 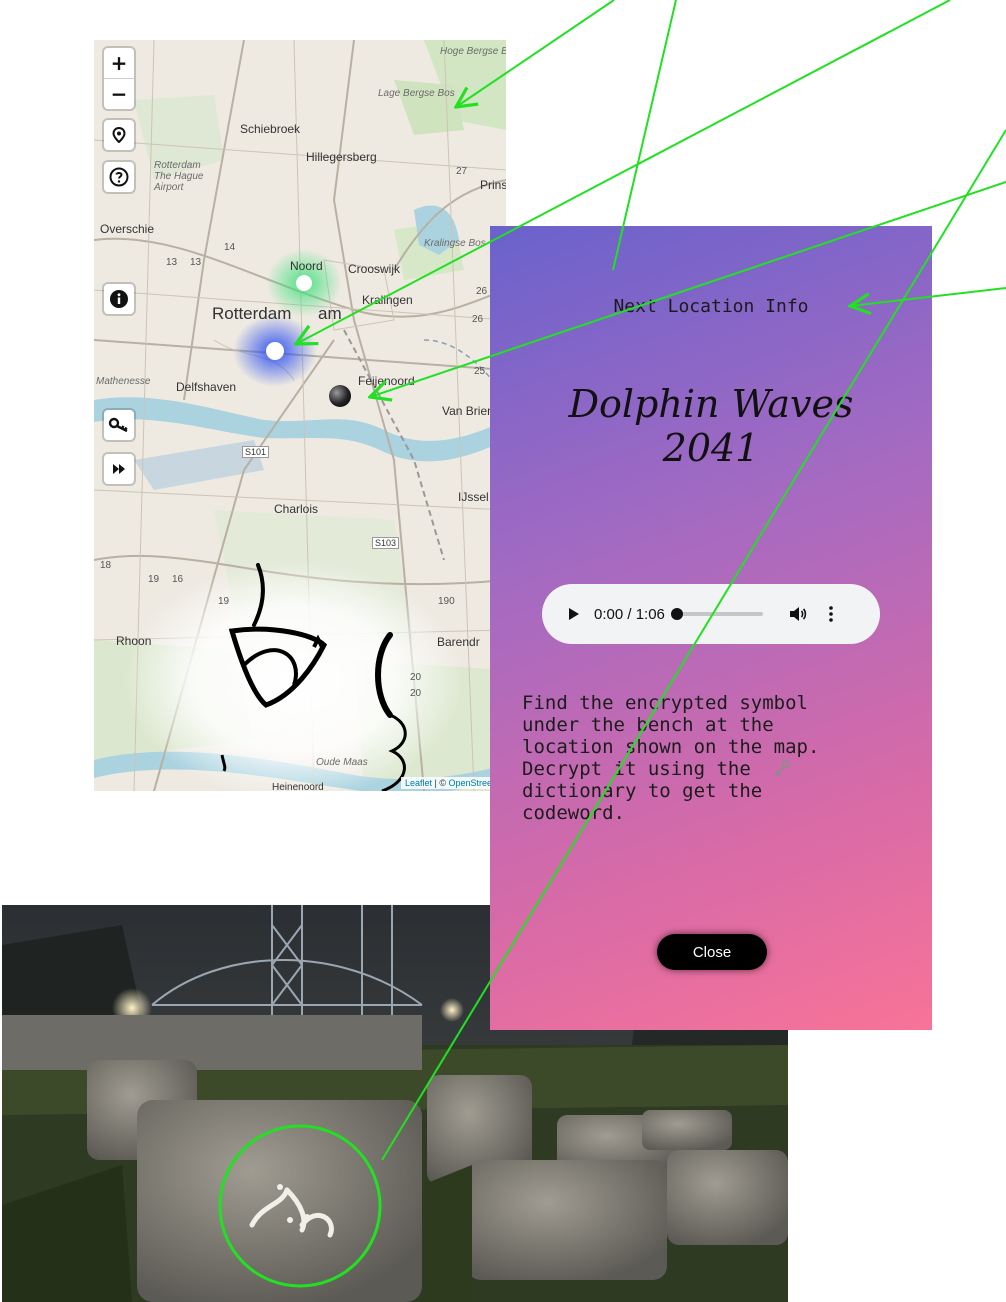 I want to click on bench-location-marker, so click(x=340, y=396).